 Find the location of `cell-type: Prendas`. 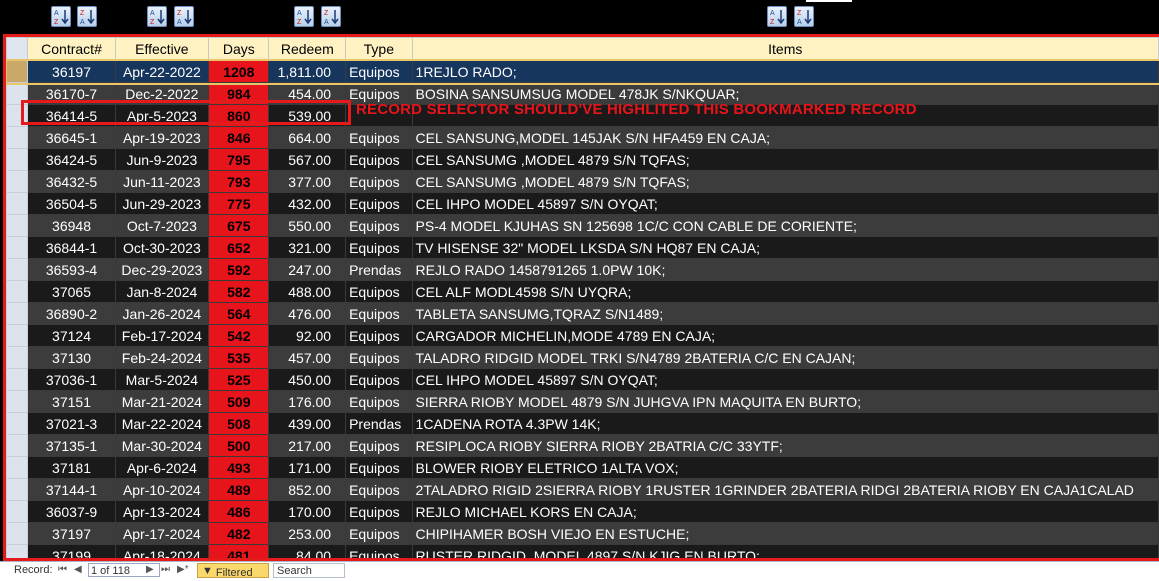

cell-type: Prendas is located at coordinates (379, 423).